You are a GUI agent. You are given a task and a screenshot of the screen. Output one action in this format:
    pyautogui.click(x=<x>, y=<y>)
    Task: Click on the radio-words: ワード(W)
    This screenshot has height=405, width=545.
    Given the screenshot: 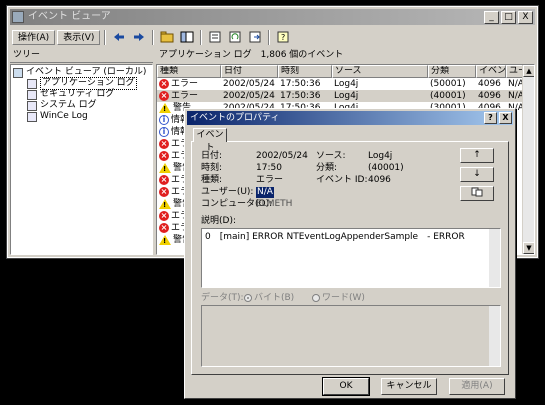 What is the action you would take?
    pyautogui.click(x=338, y=298)
    